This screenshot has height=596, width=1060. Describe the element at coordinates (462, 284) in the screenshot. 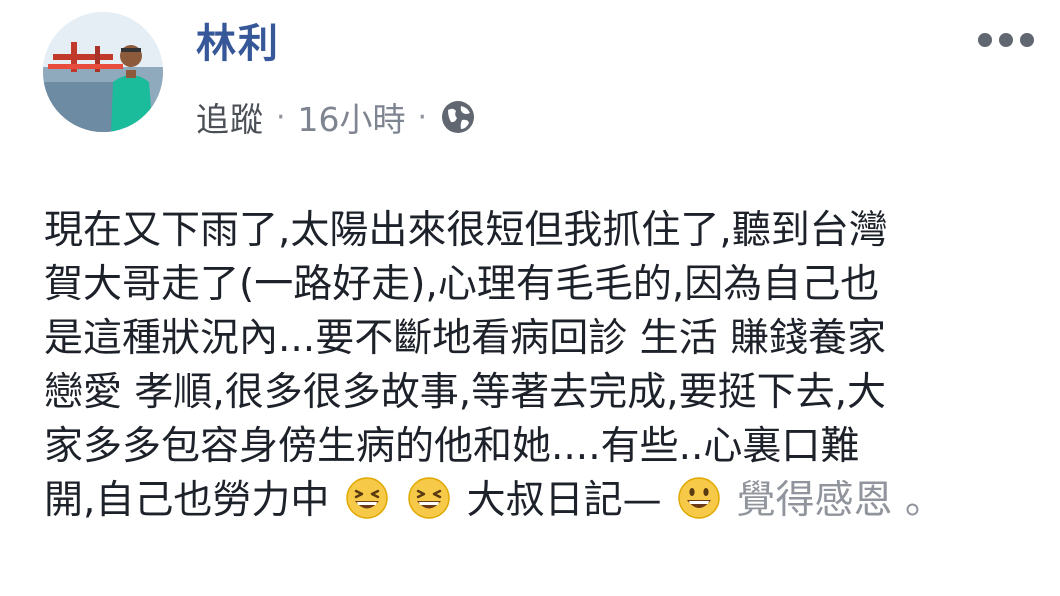

I see `post-line: 賀大哥走了(一路好走),心理有毛毛的,因為自己也` at that location.